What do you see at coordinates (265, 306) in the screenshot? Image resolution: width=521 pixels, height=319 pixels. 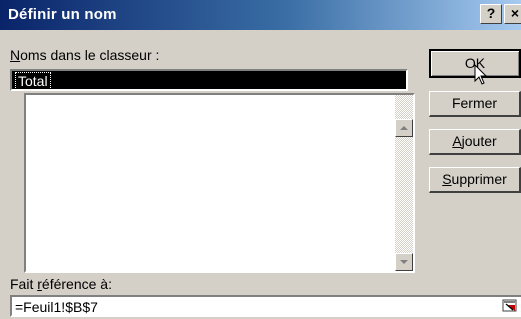 I see `refers-to-input: =Feuil1!$B$7` at bounding box center [265, 306].